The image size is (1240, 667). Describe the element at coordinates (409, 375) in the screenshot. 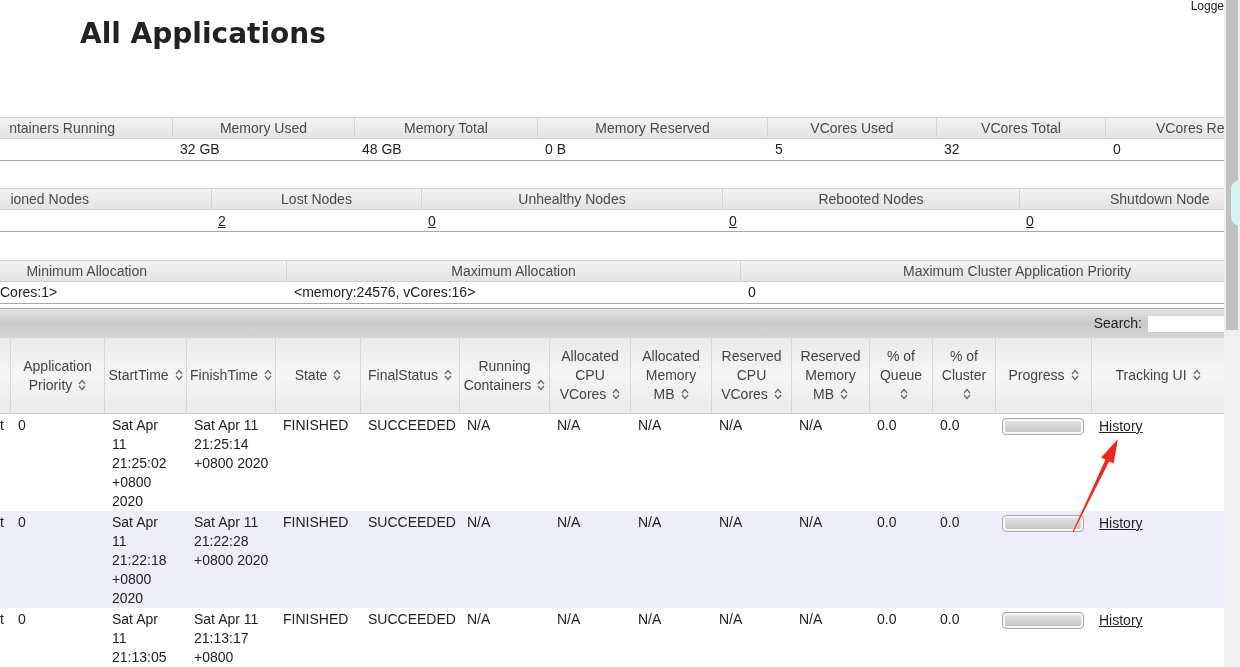

I see `column-header: FinalStatus` at that location.